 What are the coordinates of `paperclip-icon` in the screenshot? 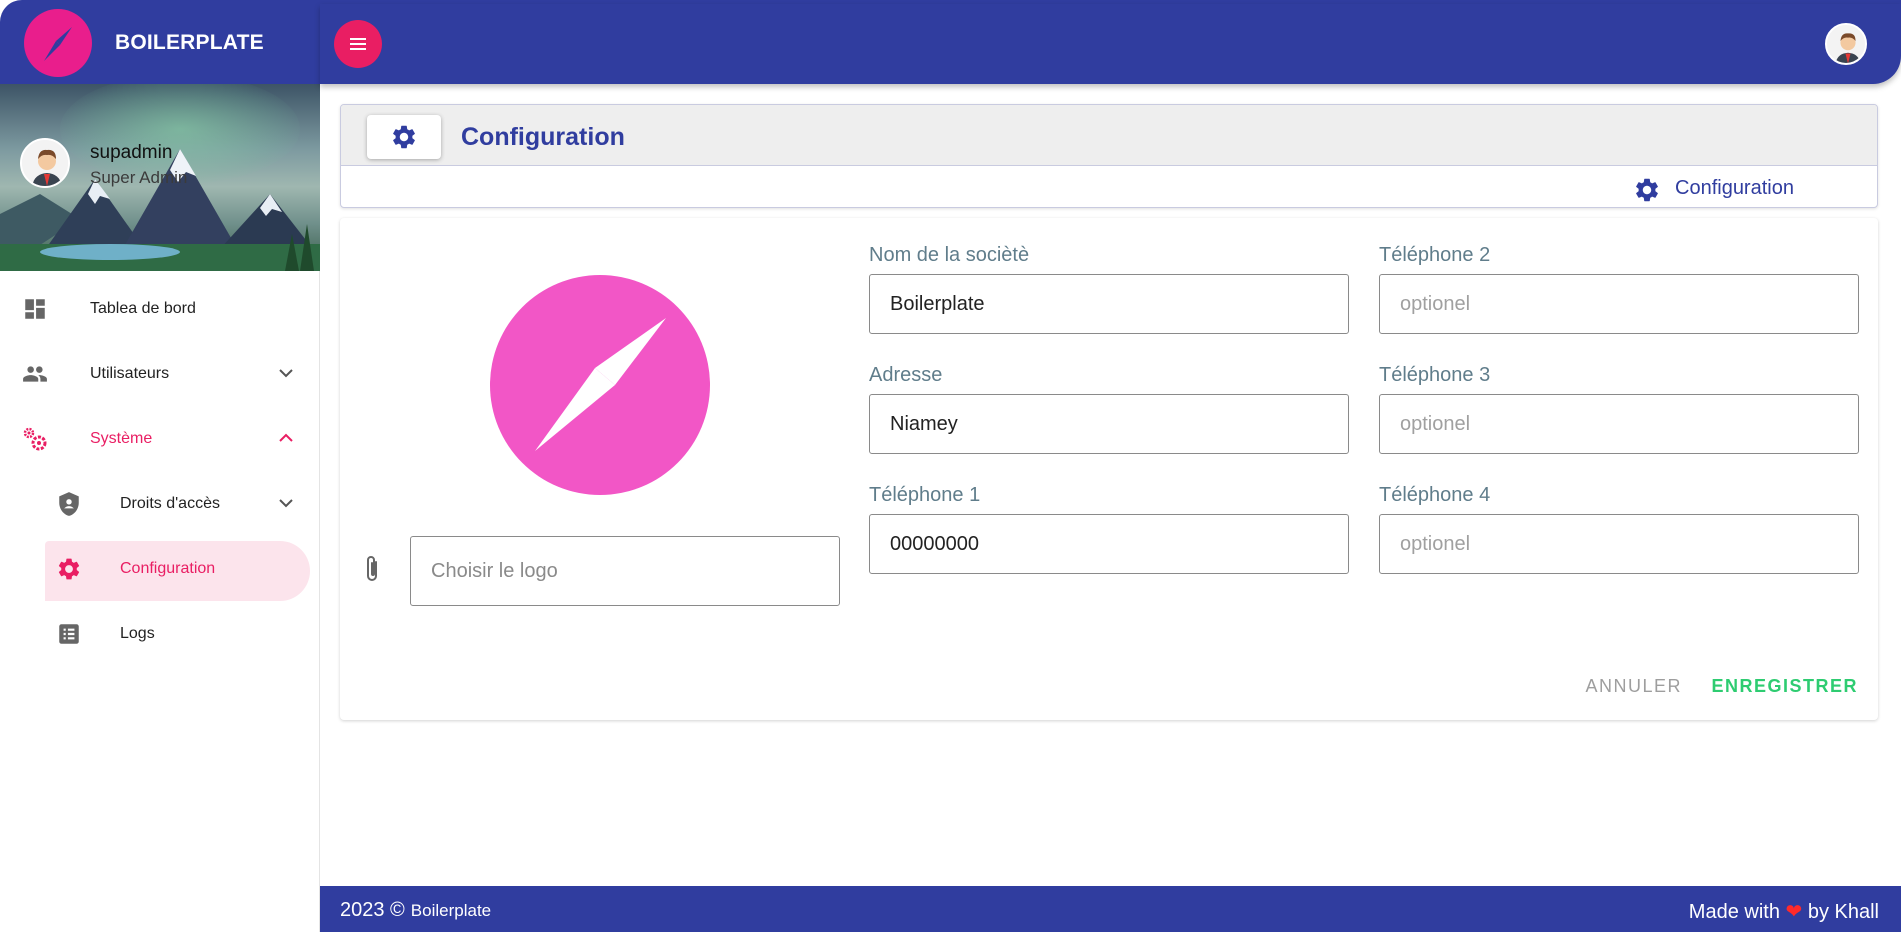 It's located at (372, 569).